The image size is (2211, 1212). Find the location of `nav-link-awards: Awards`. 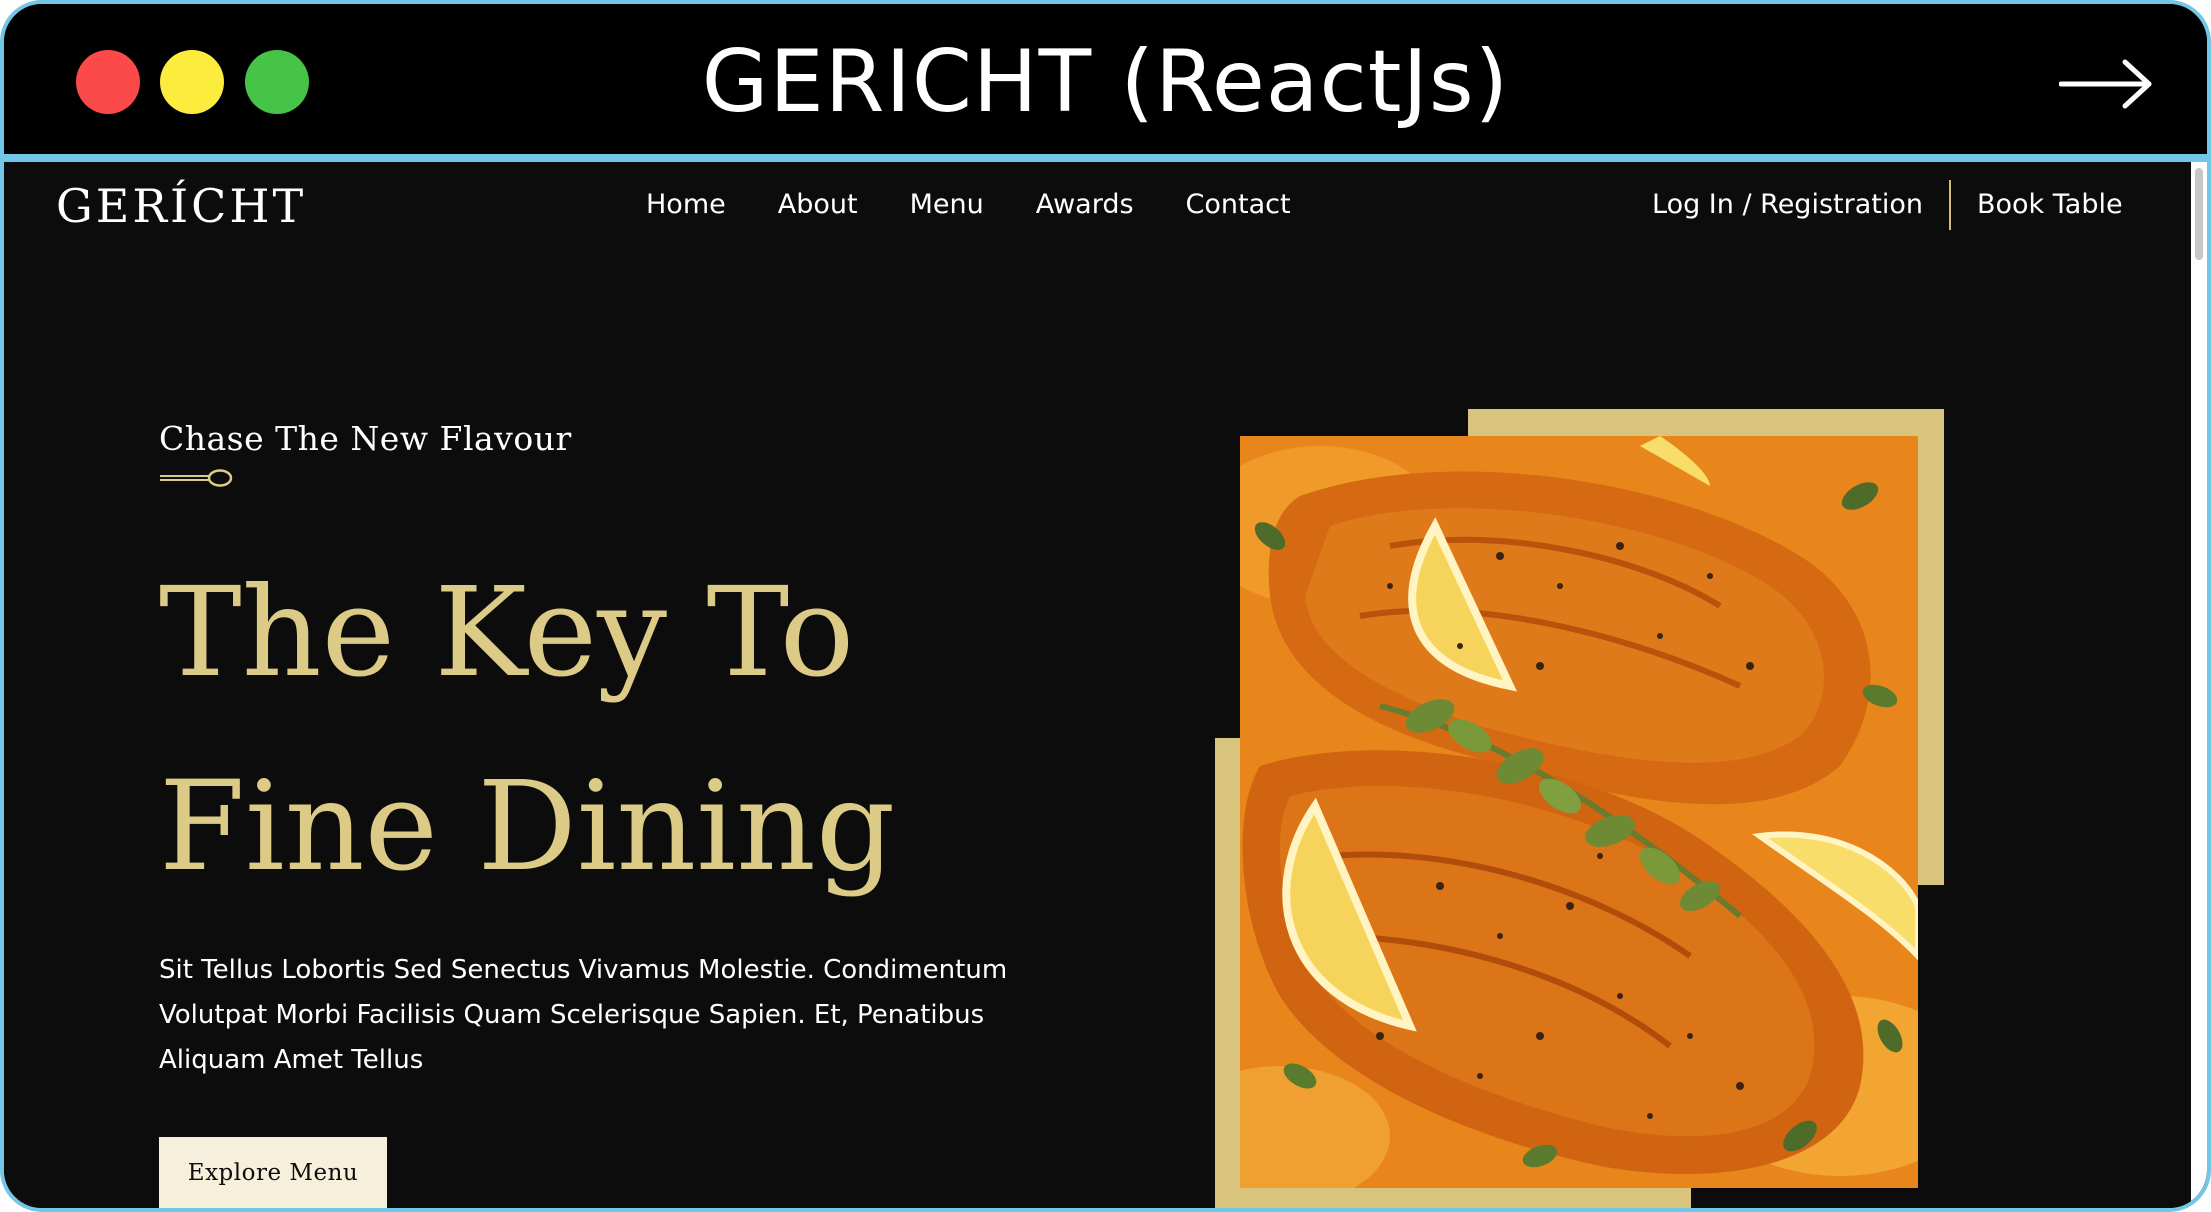

nav-link-awards: Awards is located at coordinates (1085, 205).